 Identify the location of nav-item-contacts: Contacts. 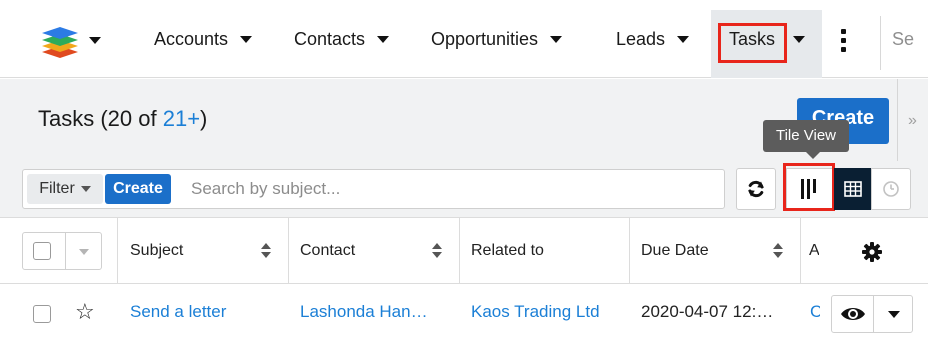
(342, 39).